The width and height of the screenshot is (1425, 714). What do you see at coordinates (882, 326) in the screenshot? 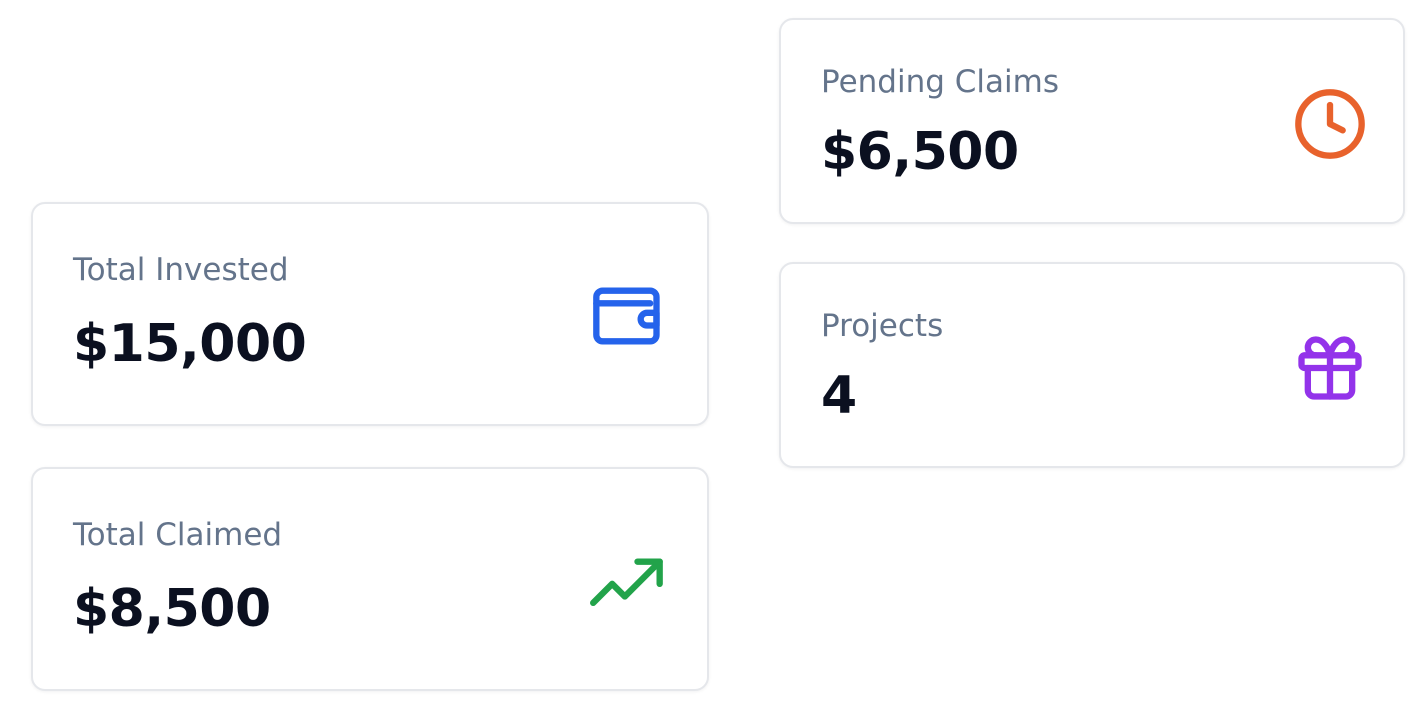
I see `projects-label: Projects` at bounding box center [882, 326].